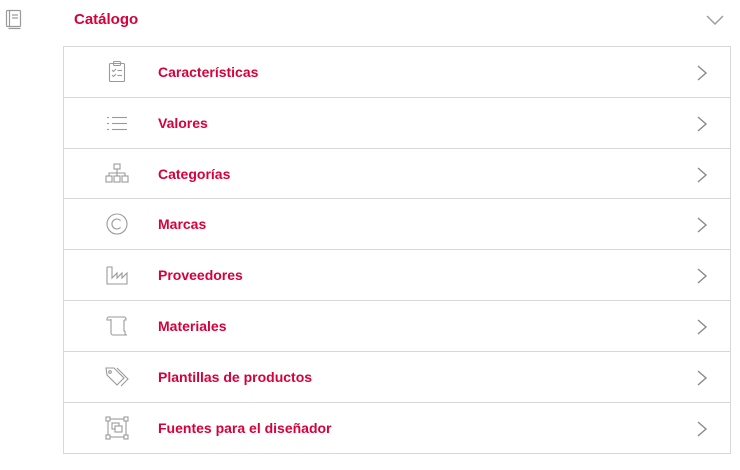 The height and width of the screenshot is (470, 740). I want to click on menu-item-label: Fuentes para el diseñador, so click(245, 427).